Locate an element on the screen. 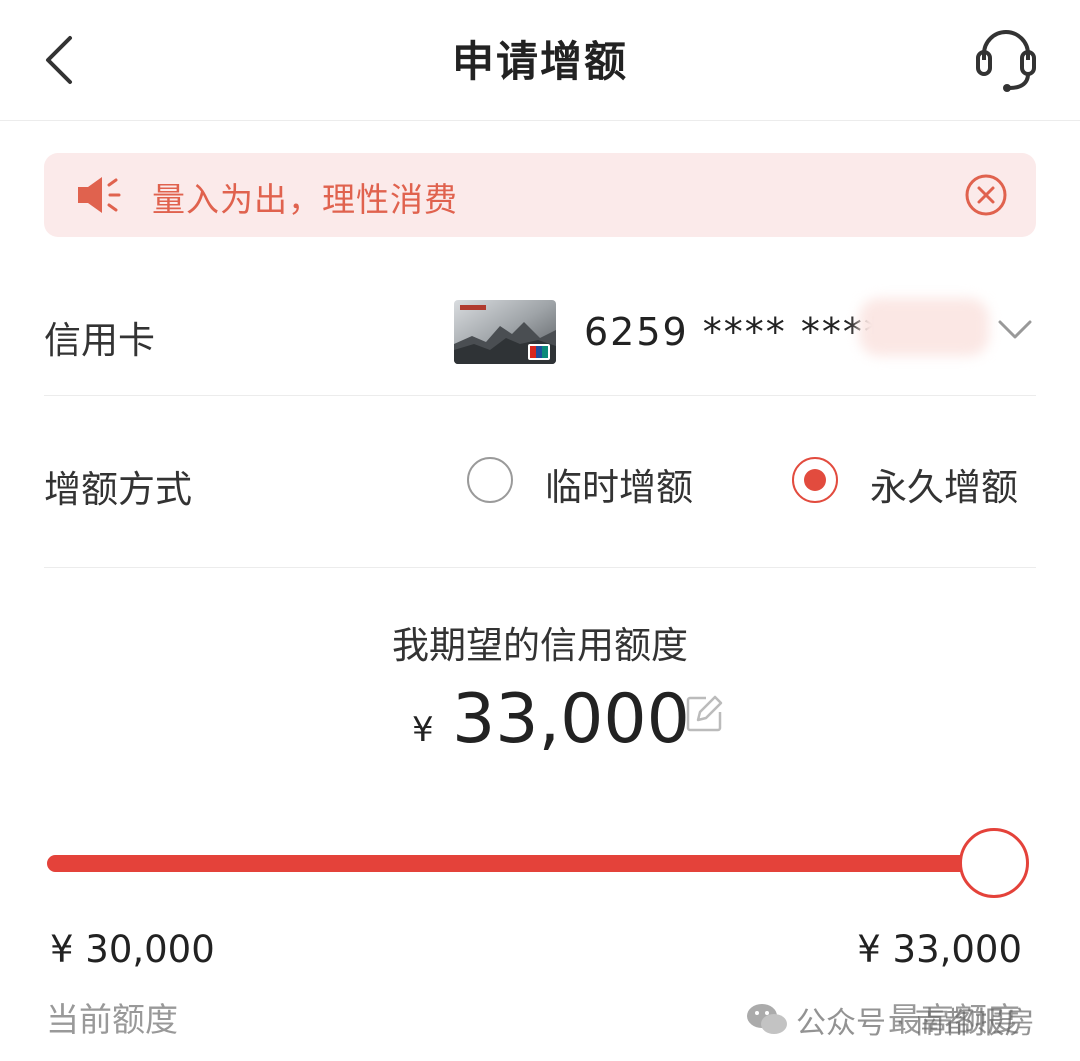 Image resolution: width=1080 pixels, height=1061 pixels. notice-close-button is located at coordinates (986, 195).